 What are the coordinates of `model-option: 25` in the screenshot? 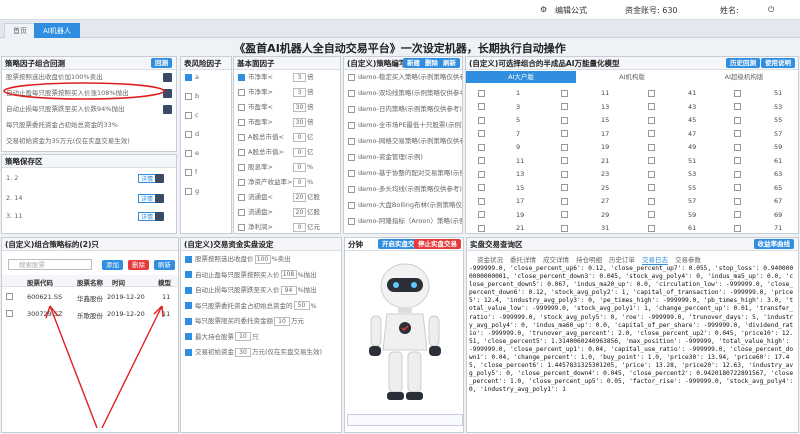 It's located at (585, 188).